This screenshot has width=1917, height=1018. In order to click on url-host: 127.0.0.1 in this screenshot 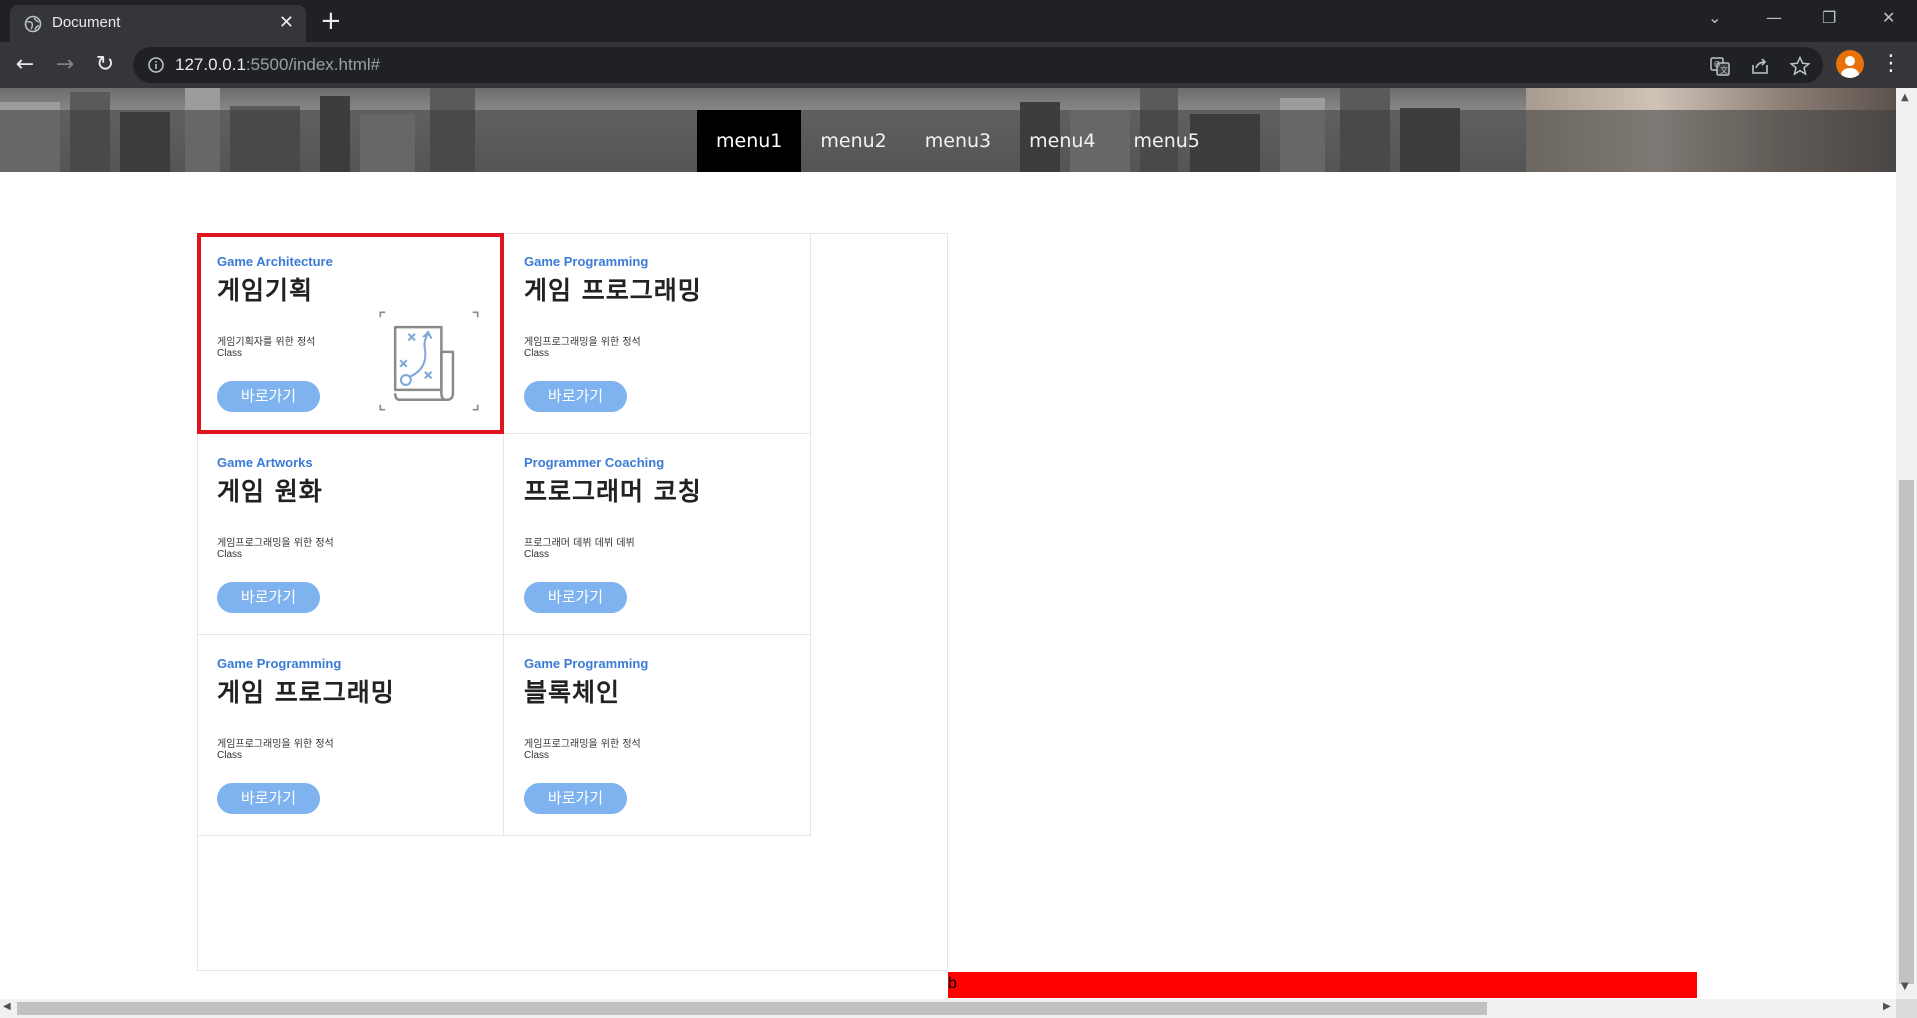, I will do `click(210, 64)`.